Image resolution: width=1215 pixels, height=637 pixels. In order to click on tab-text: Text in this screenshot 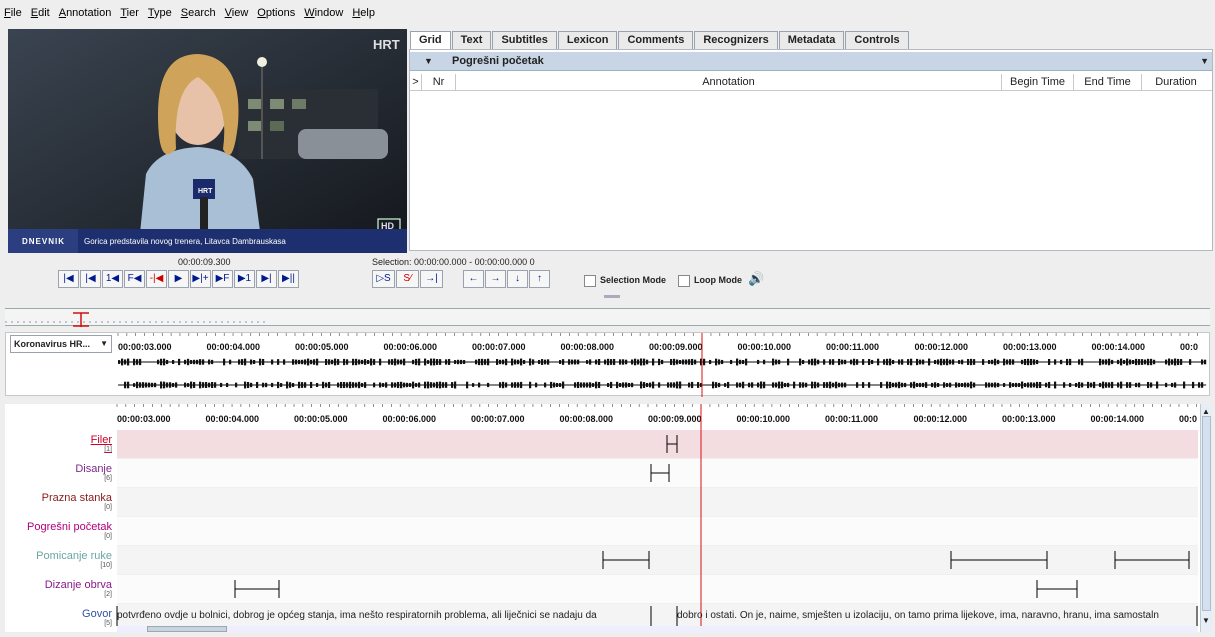, I will do `click(471, 40)`.